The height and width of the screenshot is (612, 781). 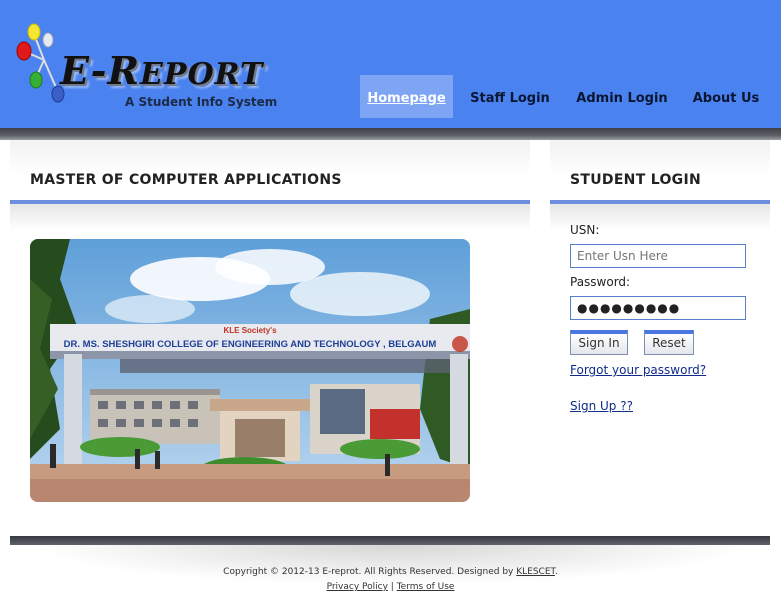 I want to click on footer-links: Privacy Policy | Terms of Use, so click(x=390, y=587).